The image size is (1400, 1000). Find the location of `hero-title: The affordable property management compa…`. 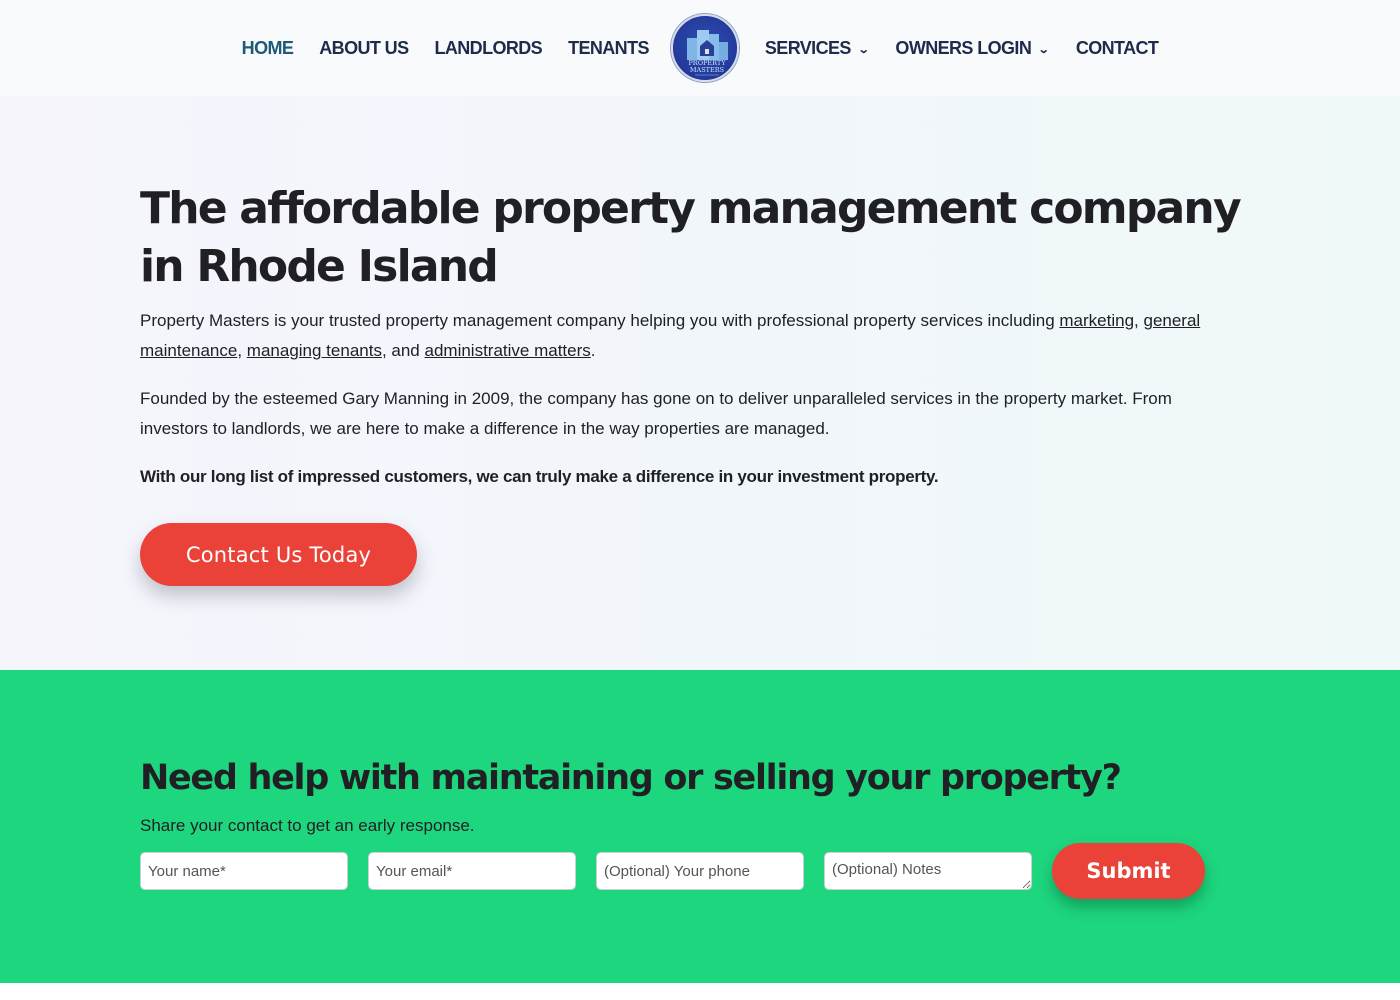

hero-title: The affordable property management compa… is located at coordinates (691, 237).